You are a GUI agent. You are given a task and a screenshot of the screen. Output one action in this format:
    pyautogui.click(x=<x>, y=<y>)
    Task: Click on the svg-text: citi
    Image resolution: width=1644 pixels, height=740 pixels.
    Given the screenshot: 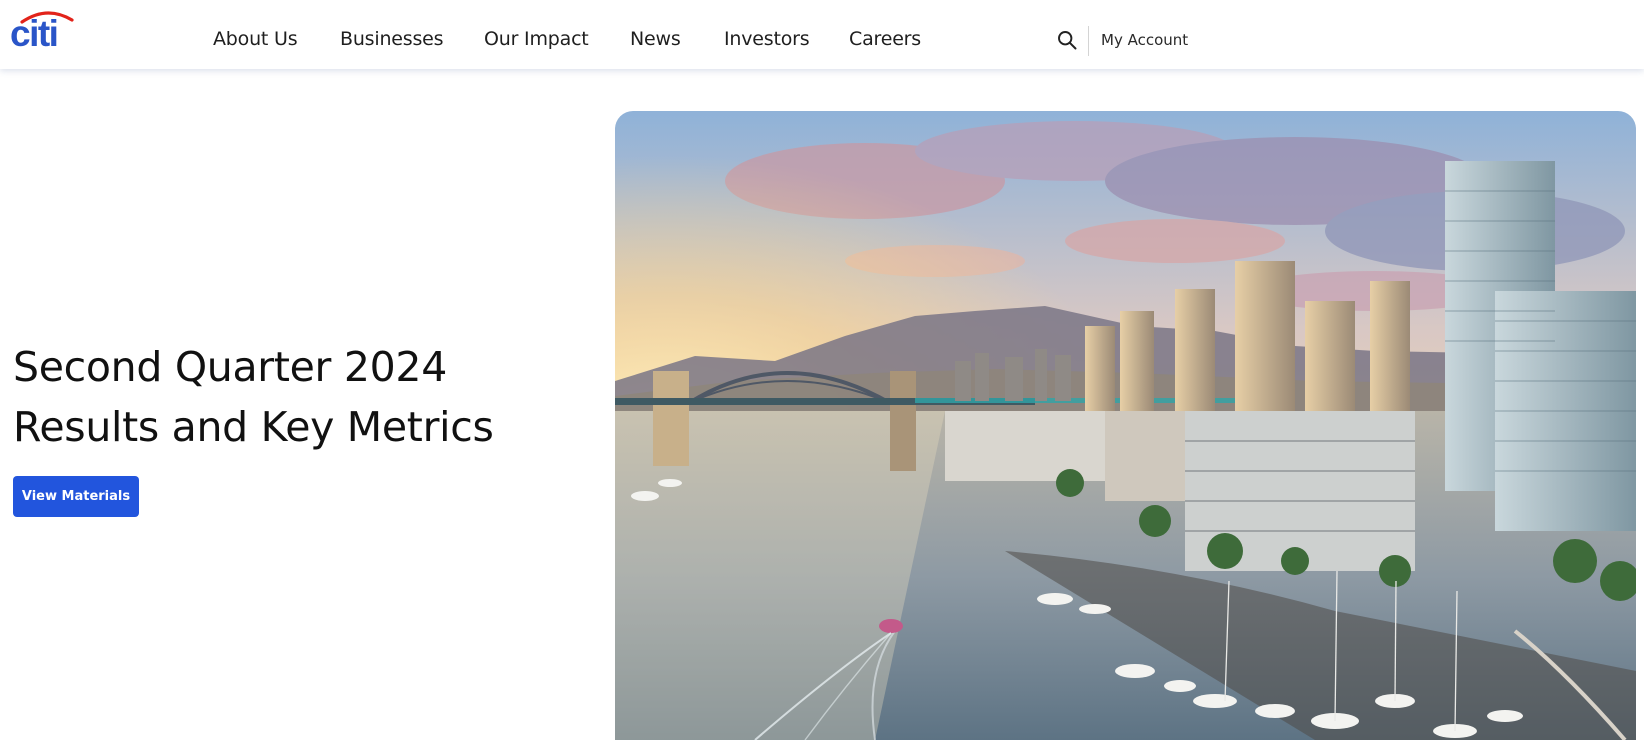 What is the action you would take?
    pyautogui.click(x=33, y=31)
    